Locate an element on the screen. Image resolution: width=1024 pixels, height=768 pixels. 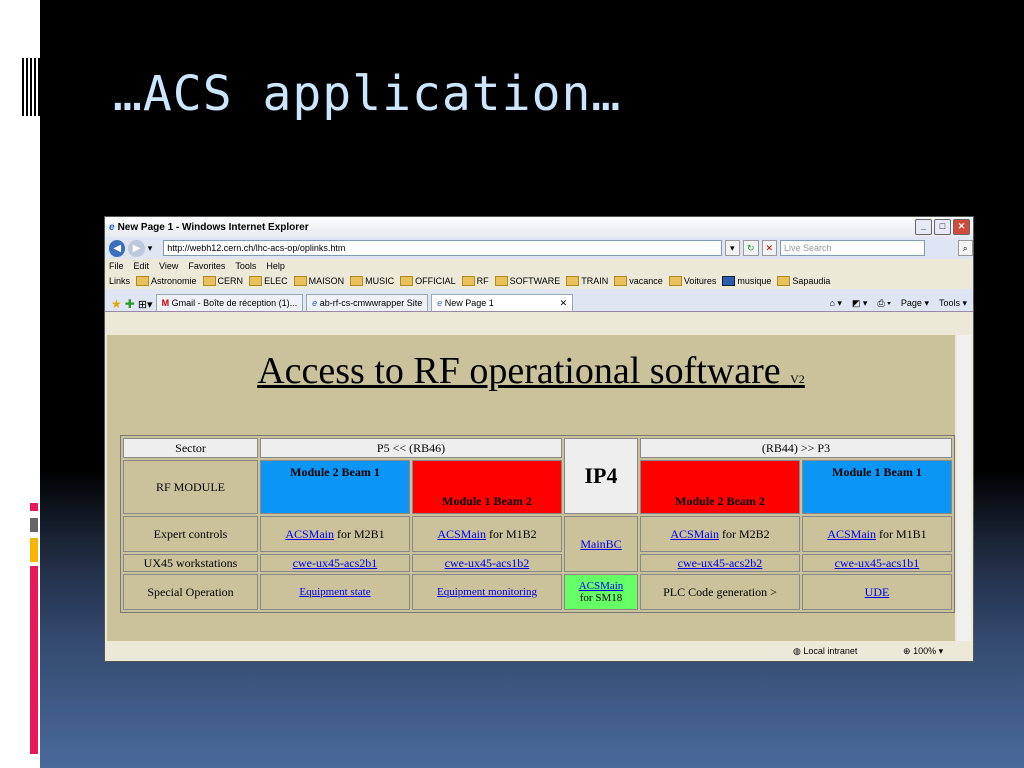
equipment-monitoring-link: Equipment monitoring is located at coordinates (487, 592).